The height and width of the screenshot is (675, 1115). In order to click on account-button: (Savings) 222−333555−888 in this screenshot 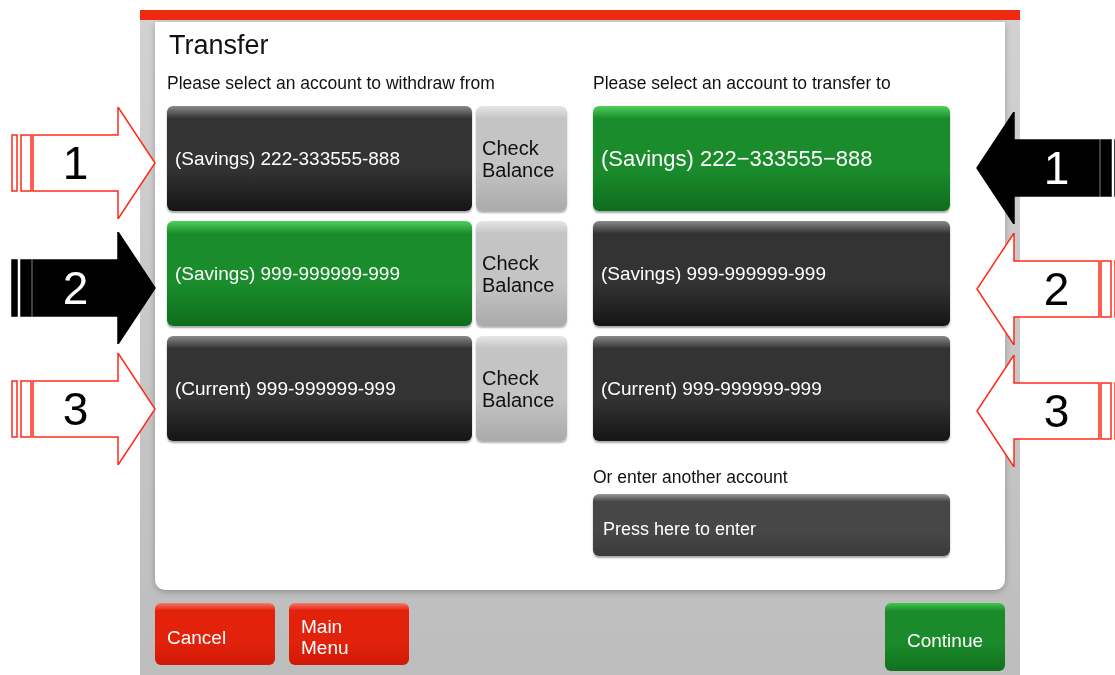, I will do `click(771, 158)`.